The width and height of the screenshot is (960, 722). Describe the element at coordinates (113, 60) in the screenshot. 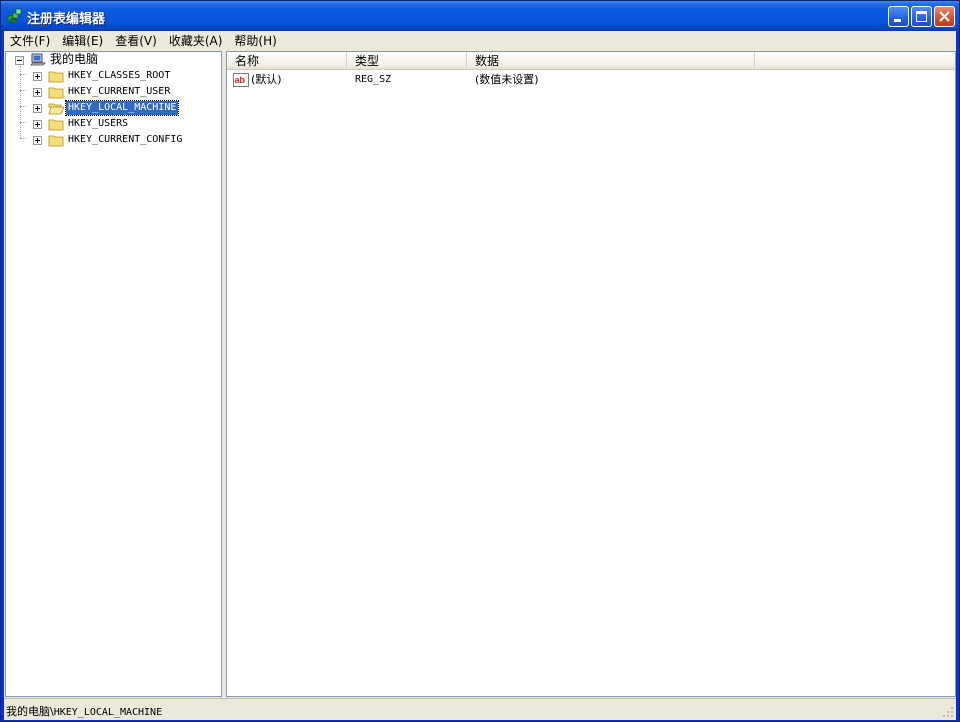

I see `tree-item-my-computer: 我的电脑` at that location.